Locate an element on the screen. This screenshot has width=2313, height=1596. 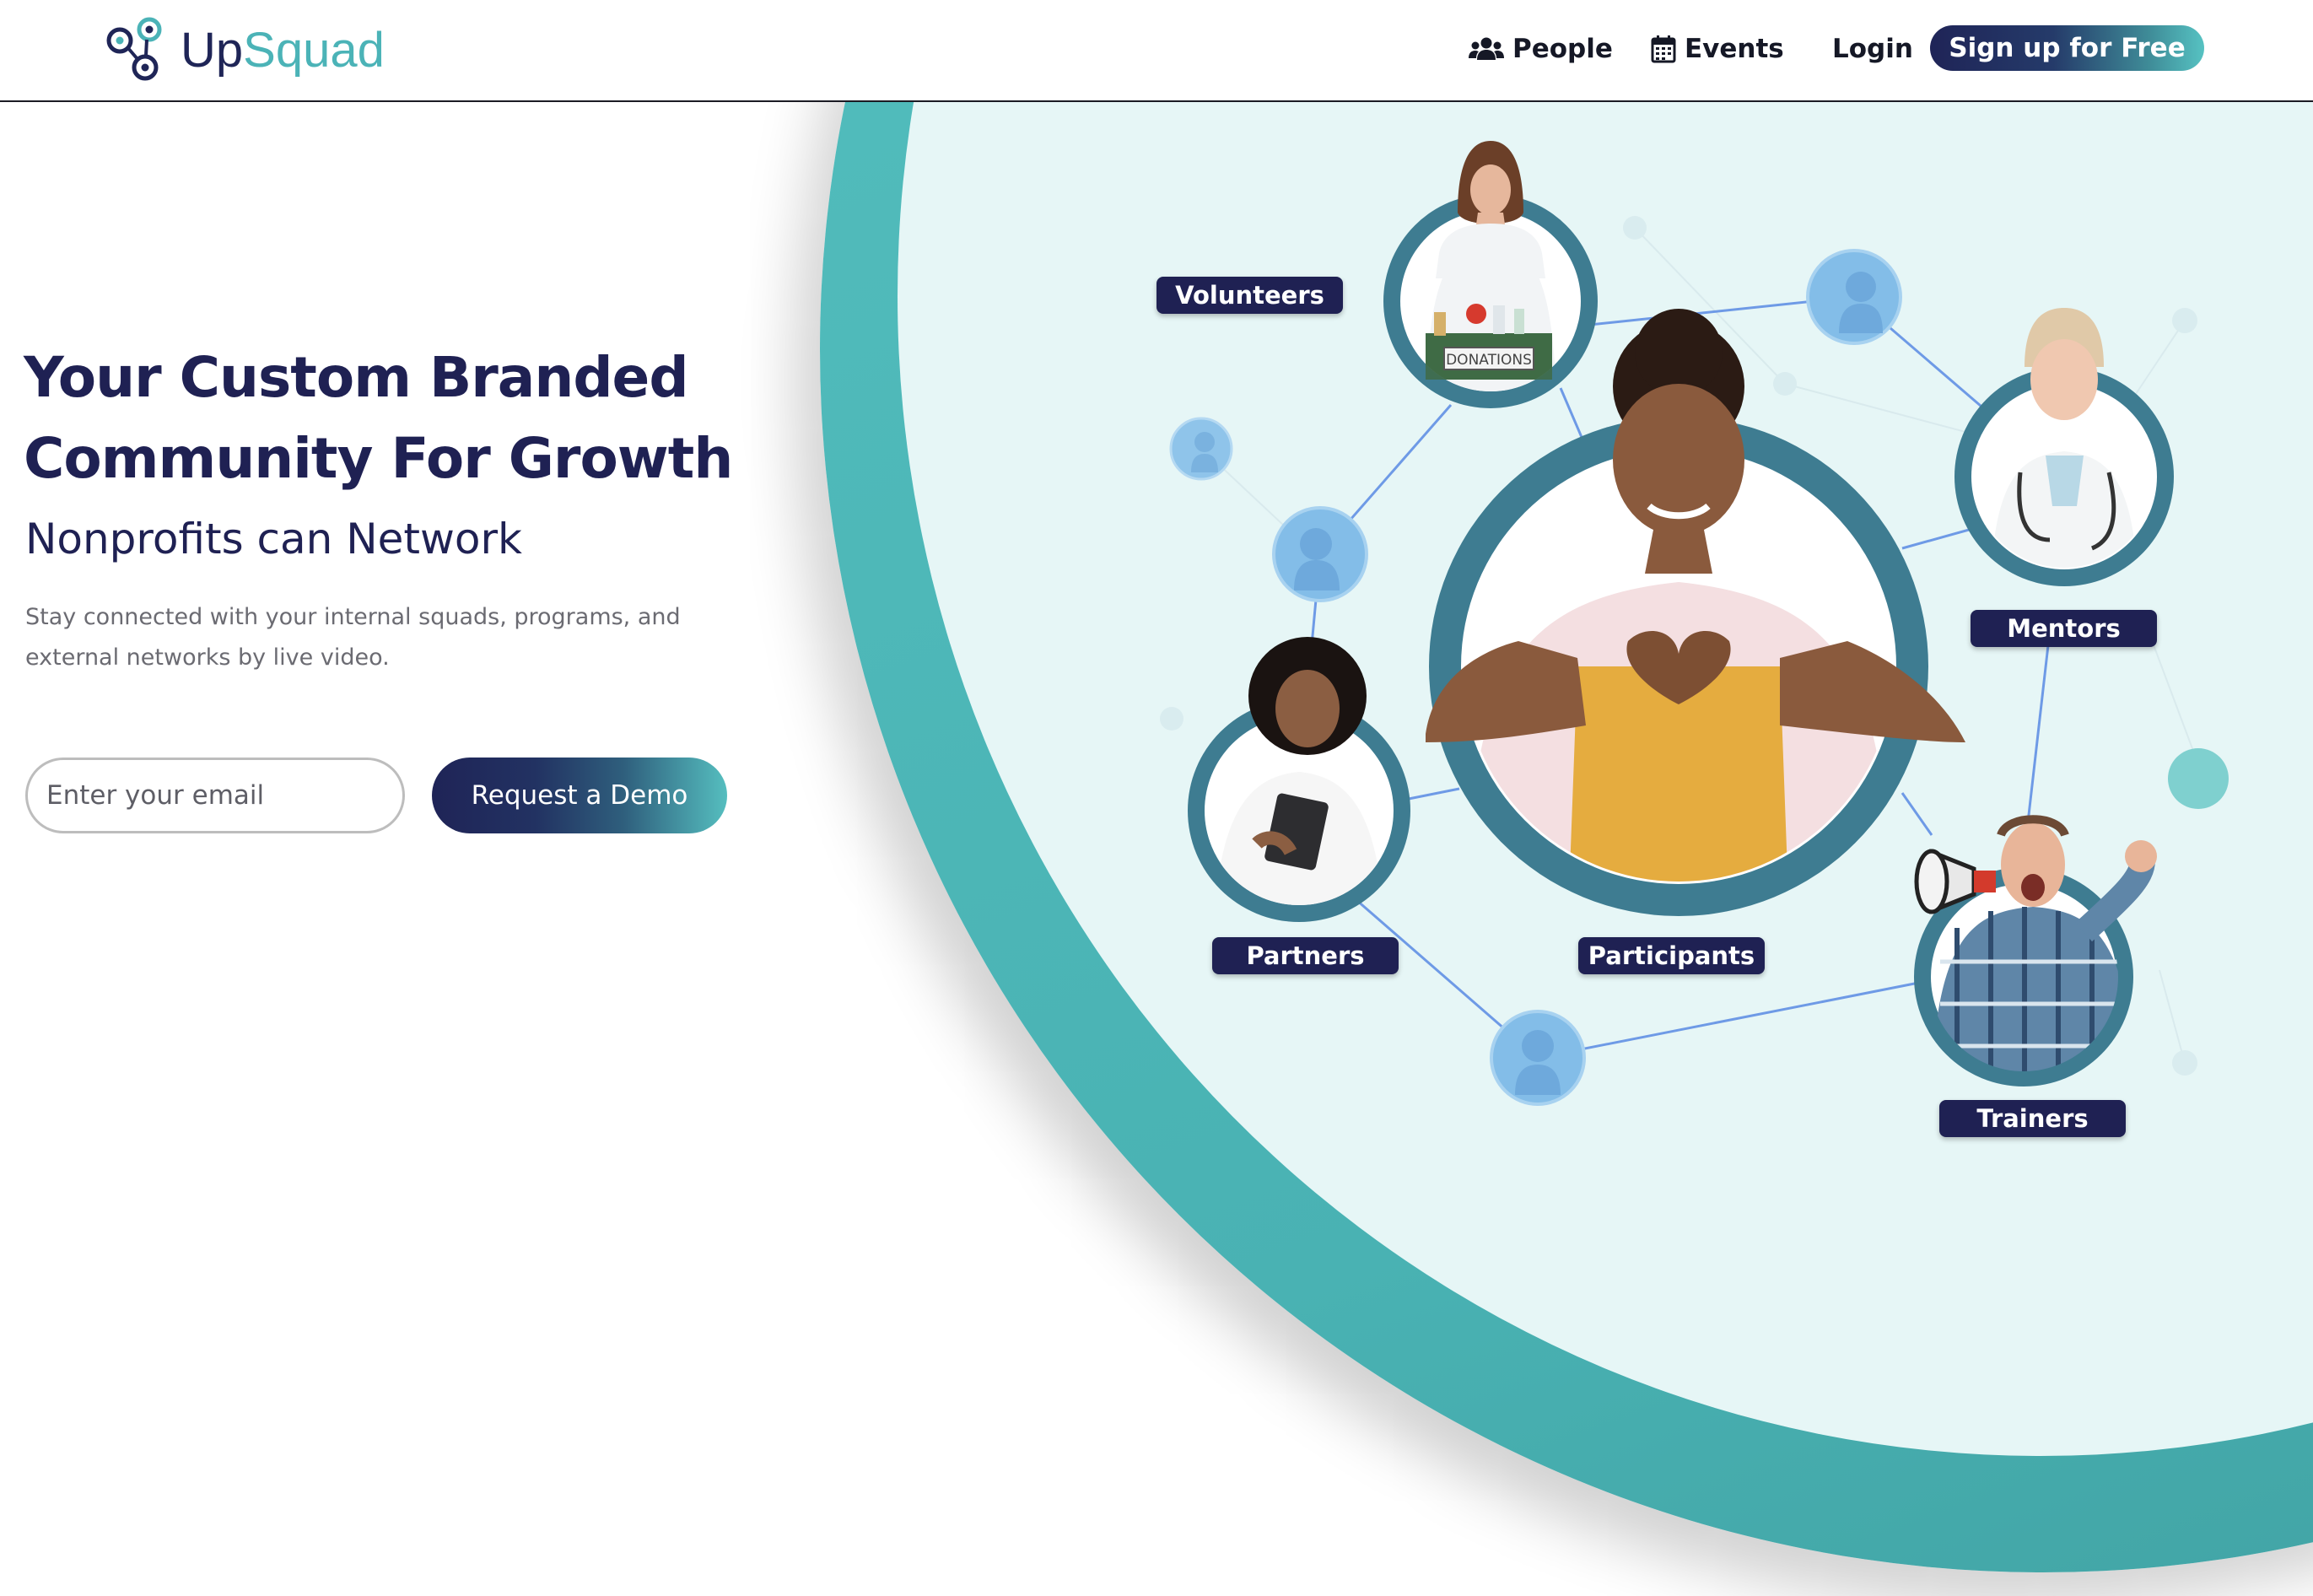
label-partners: Partners is located at coordinates (1305, 956).